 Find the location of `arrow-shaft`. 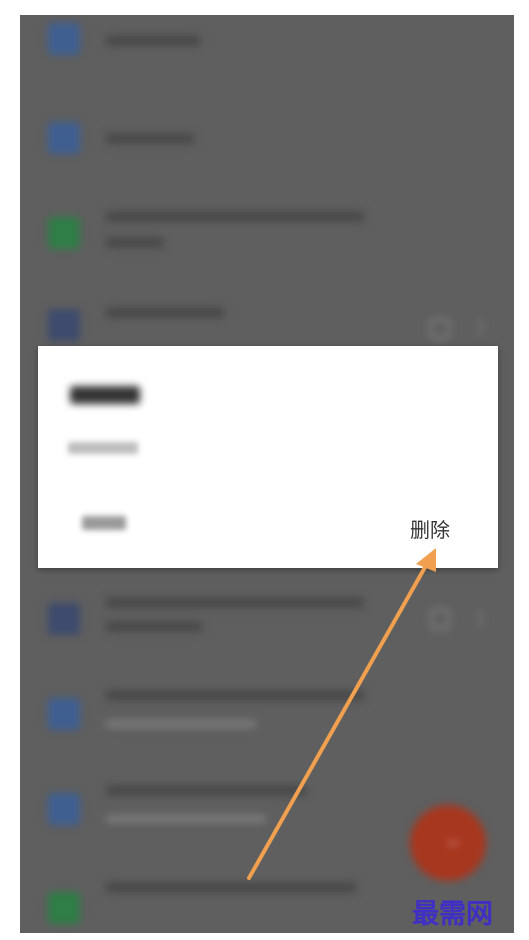

arrow-shaft is located at coordinates (338, 720).